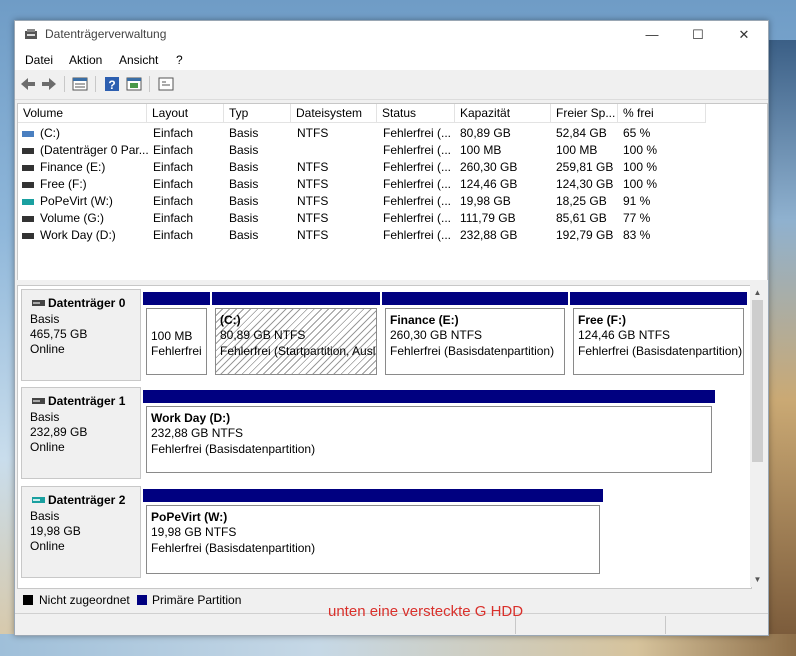 This screenshot has width=796, height=656. I want to click on partition-status: Fehlerfrei, so click(176, 351).